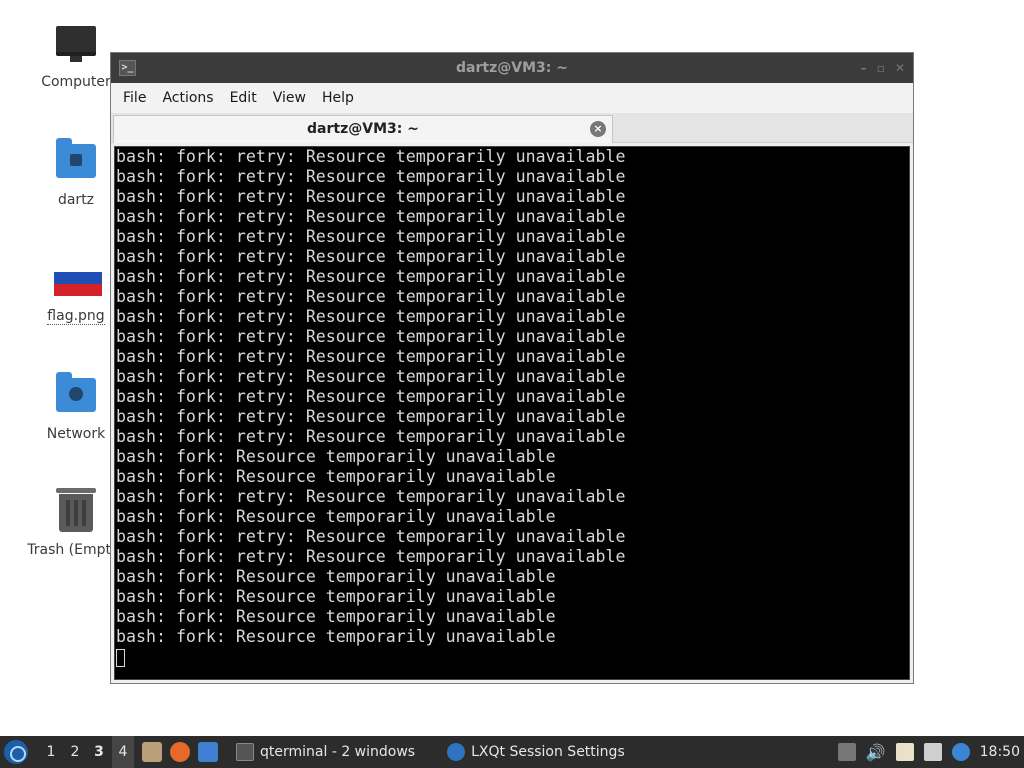 Image resolution: width=1024 pixels, height=768 pixels. I want to click on tab-bar: dartz@VM3: ~ ×, so click(512, 128).